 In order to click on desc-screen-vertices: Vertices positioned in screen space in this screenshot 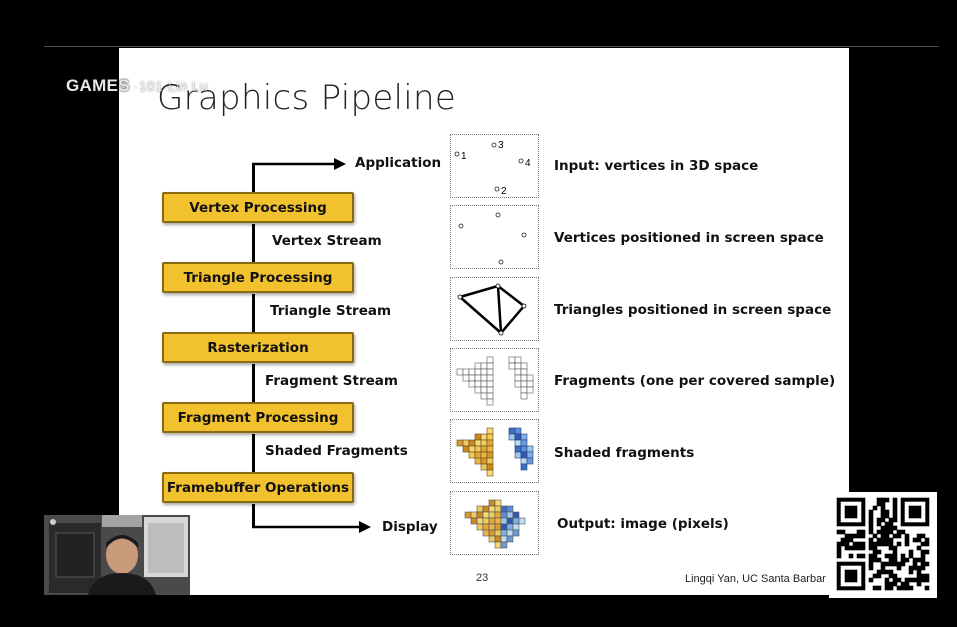, I will do `click(689, 238)`.